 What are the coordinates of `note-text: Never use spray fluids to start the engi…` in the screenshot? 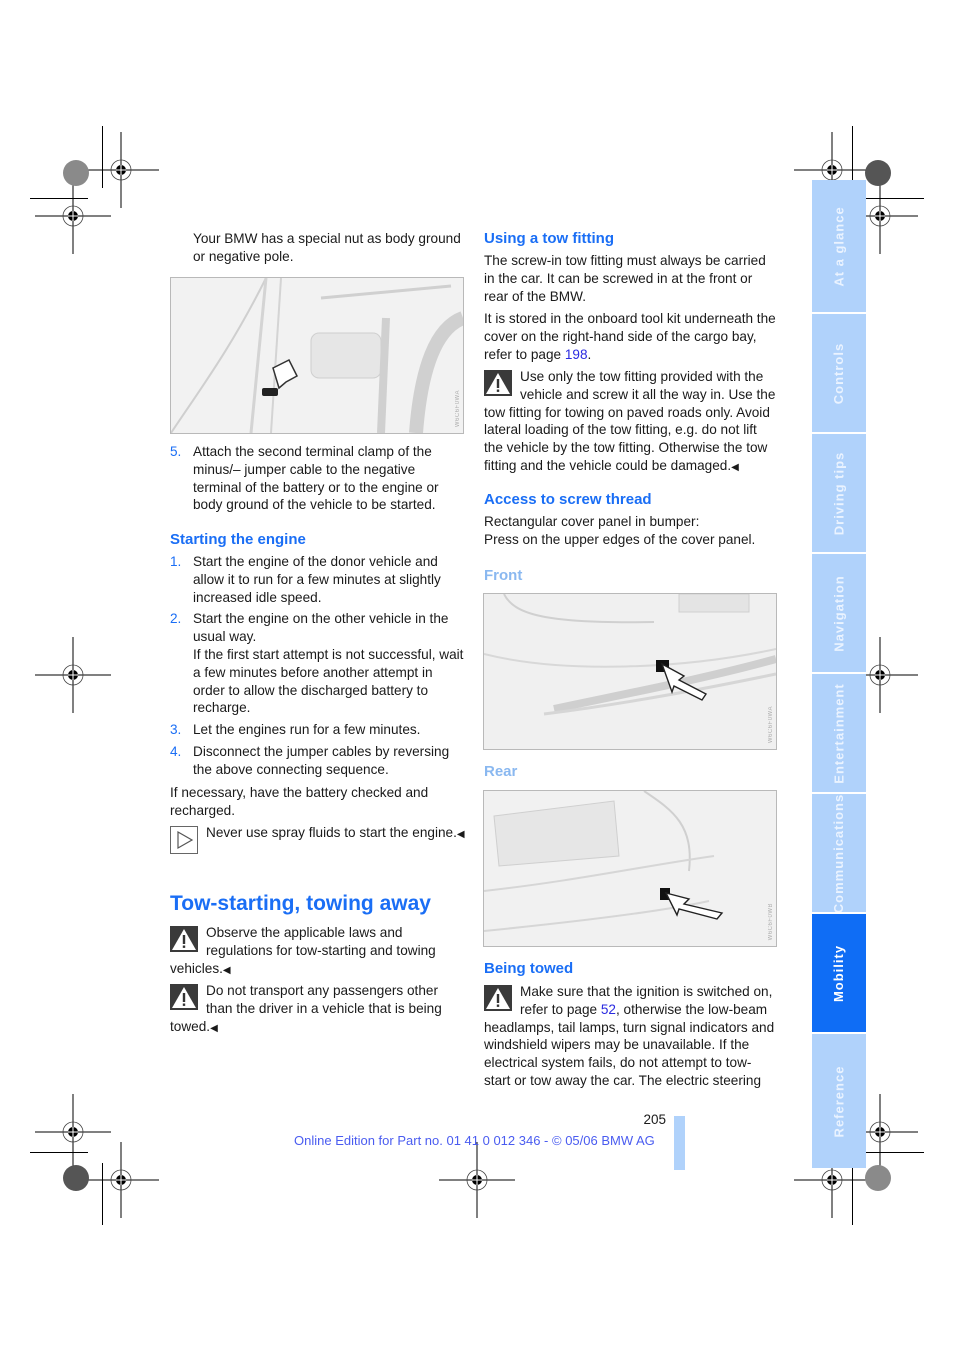 It's located at (331, 832).